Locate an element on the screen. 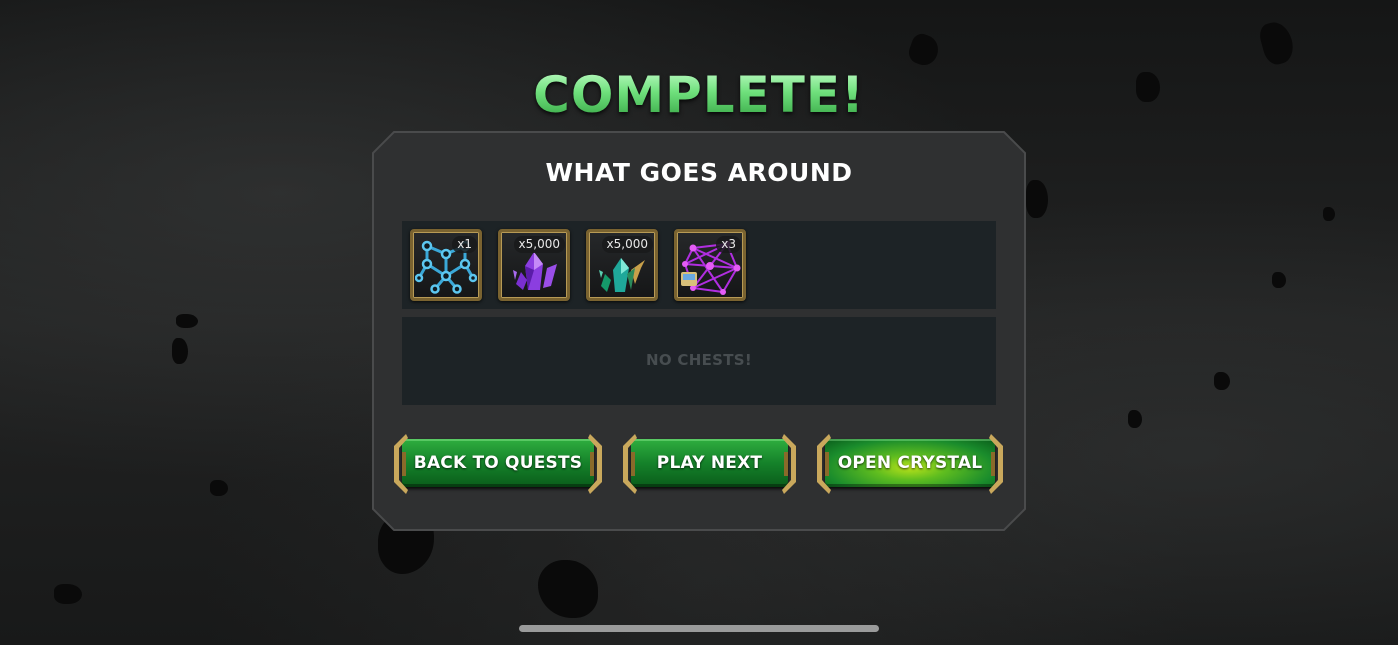  back-to-quests-label: BACK TO QUESTS is located at coordinates (498, 463).